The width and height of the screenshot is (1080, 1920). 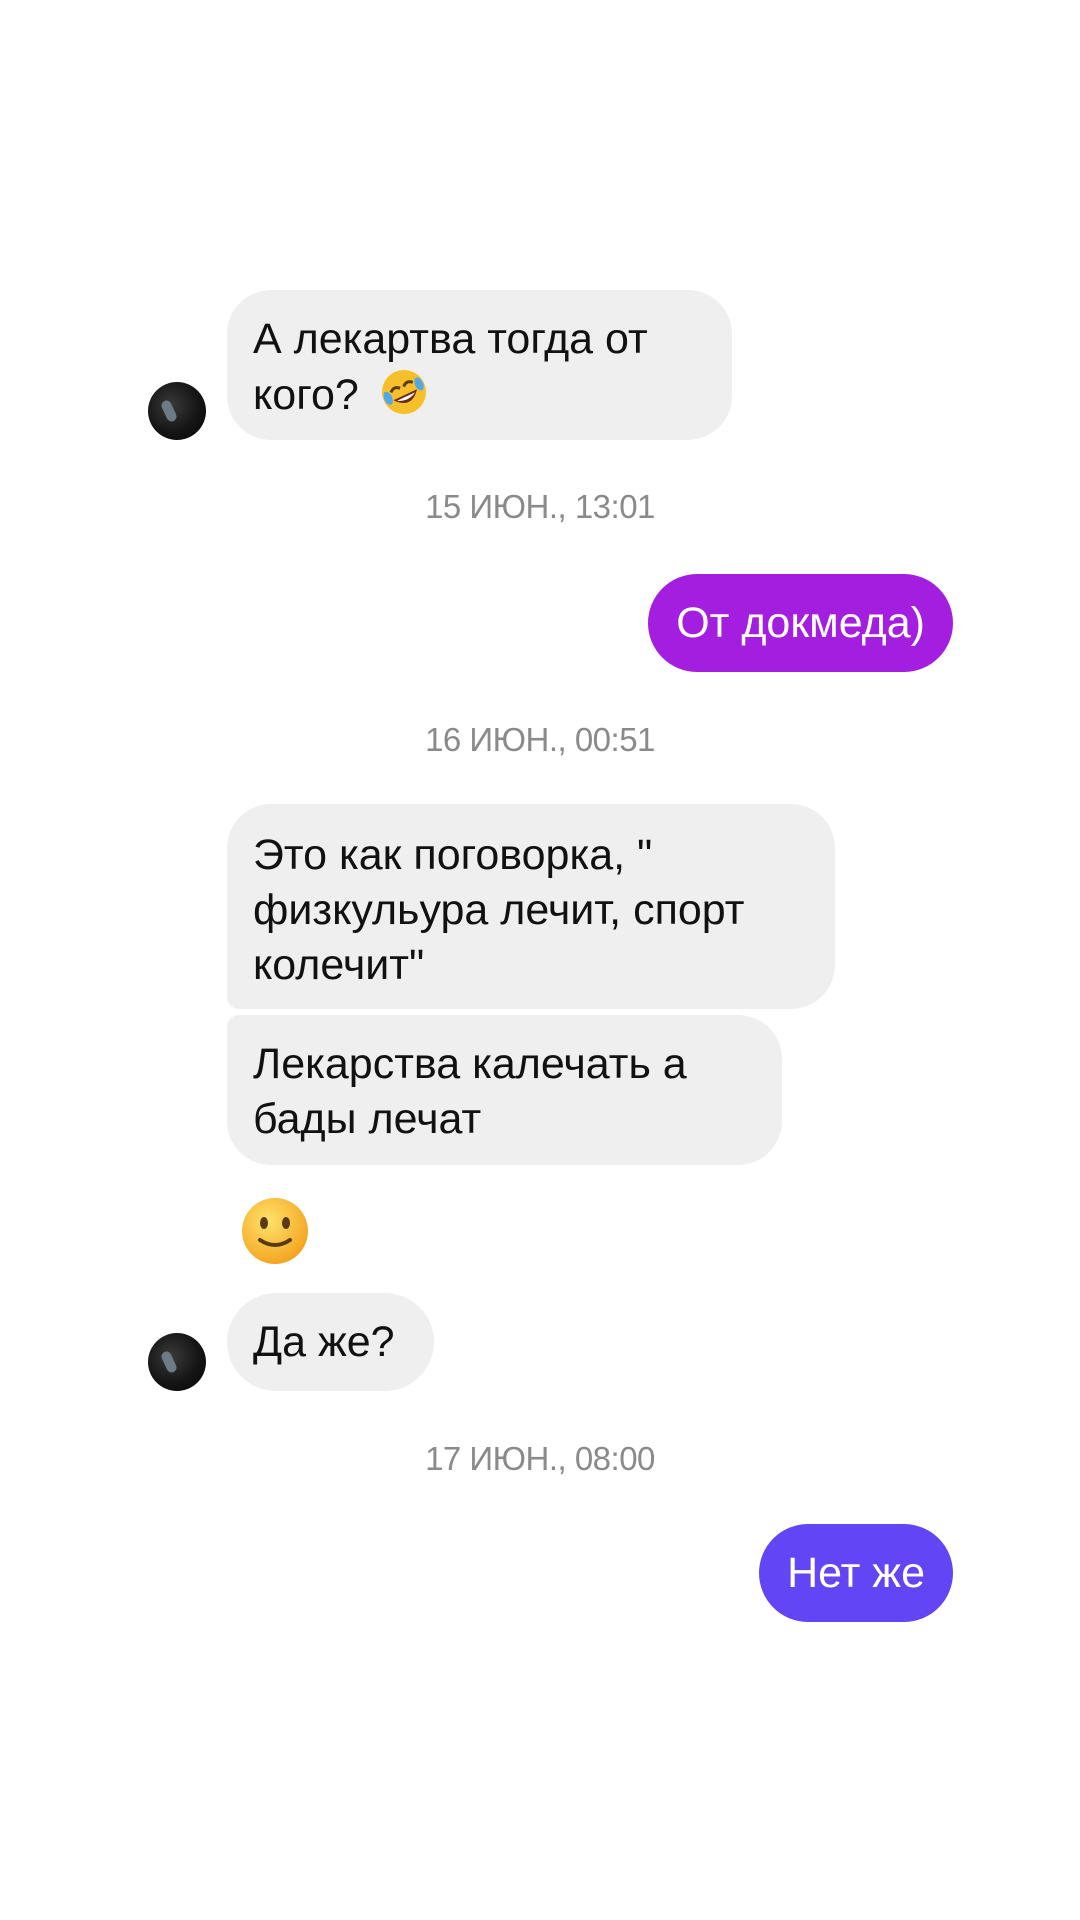 What do you see at coordinates (470, 1091) in the screenshot?
I see `message-text: Лекарства калечать а бады лечат` at bounding box center [470, 1091].